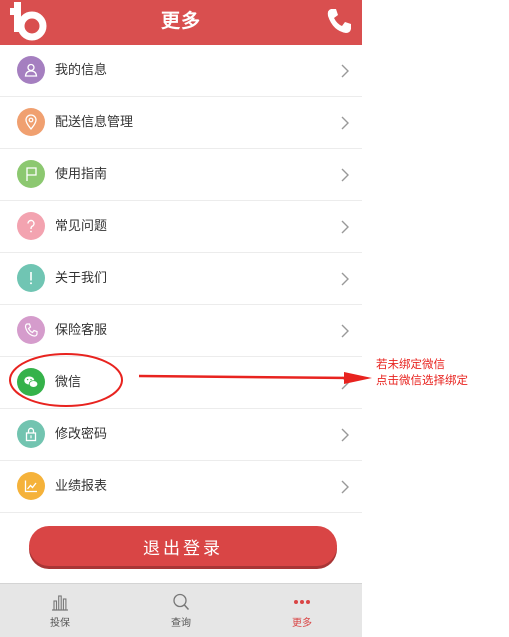  What do you see at coordinates (302, 623) in the screenshot?
I see `tab-label: 更多` at bounding box center [302, 623].